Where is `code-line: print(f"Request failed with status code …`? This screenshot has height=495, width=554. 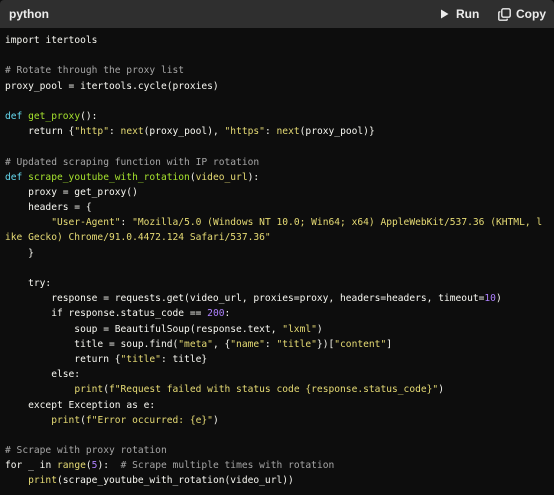
code-line: print(f"Request failed with status code … is located at coordinates (273, 389).